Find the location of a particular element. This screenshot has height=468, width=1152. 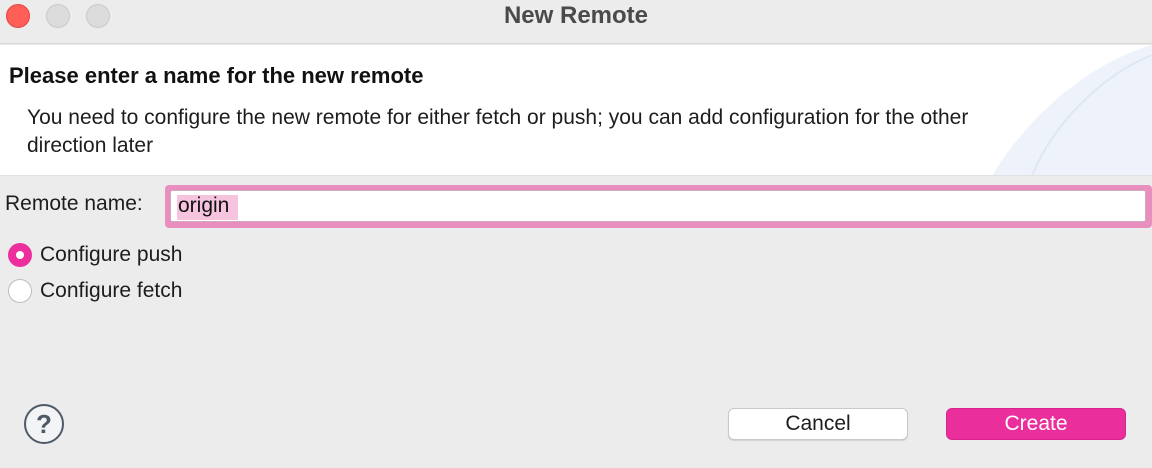

create-button: Create is located at coordinates (1036, 424).